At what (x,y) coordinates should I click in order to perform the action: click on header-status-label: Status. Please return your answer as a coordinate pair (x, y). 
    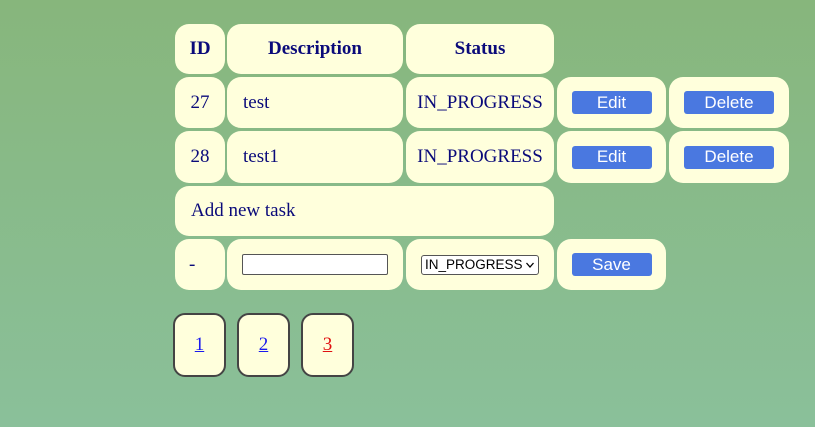
    Looking at the image, I should click on (480, 48).